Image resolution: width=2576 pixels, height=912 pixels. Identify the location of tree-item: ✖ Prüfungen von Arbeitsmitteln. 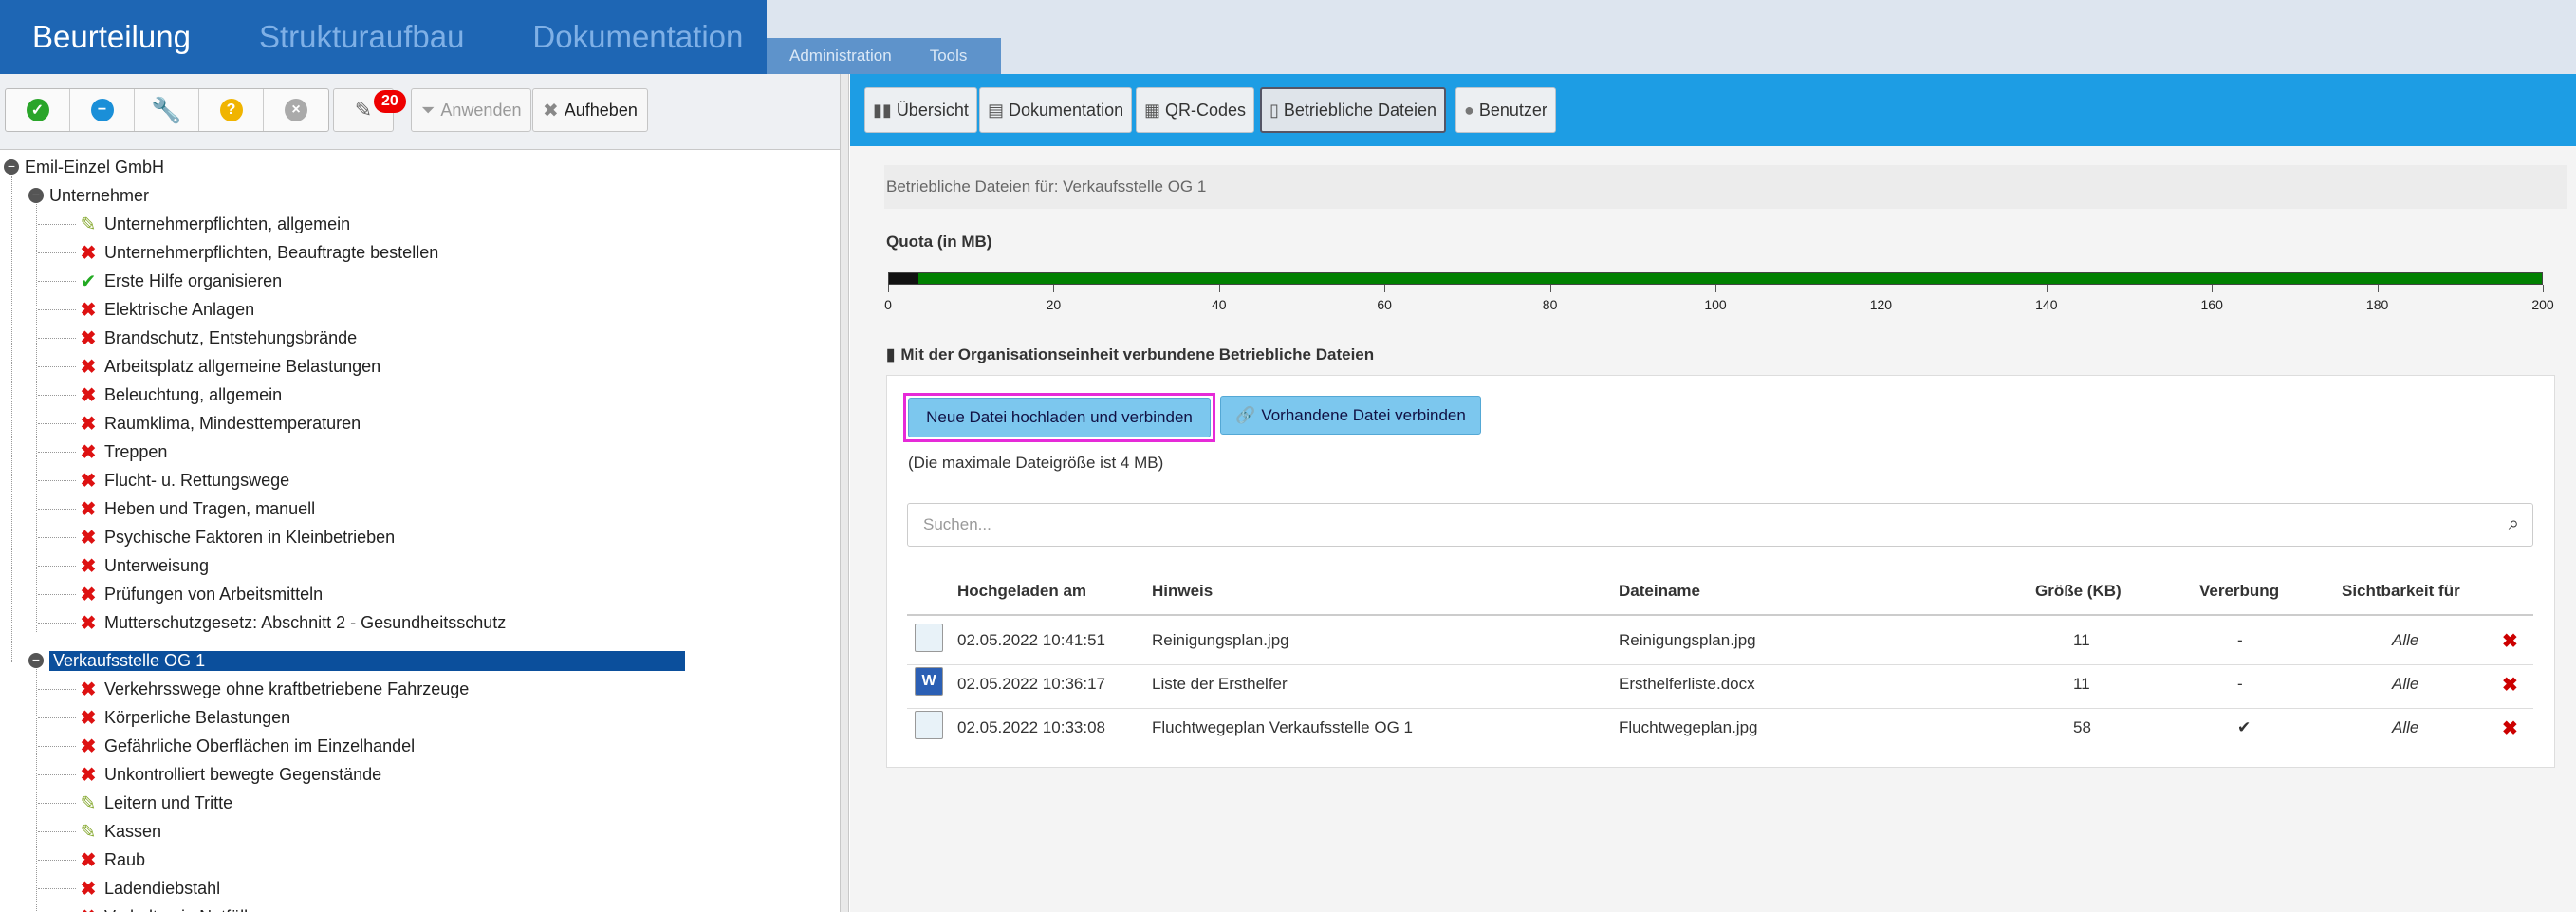
(201, 594).